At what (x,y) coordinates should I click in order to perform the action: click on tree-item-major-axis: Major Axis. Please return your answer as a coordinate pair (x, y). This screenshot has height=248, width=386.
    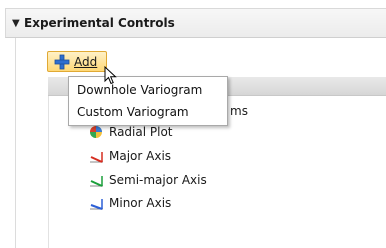
    Looking at the image, I should click on (129, 156).